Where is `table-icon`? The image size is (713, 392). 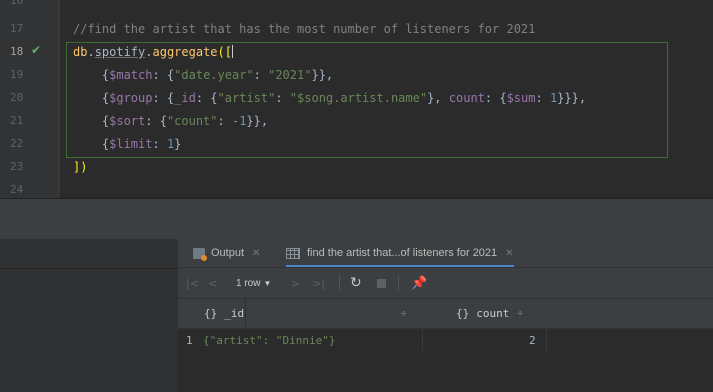 table-icon is located at coordinates (293, 253).